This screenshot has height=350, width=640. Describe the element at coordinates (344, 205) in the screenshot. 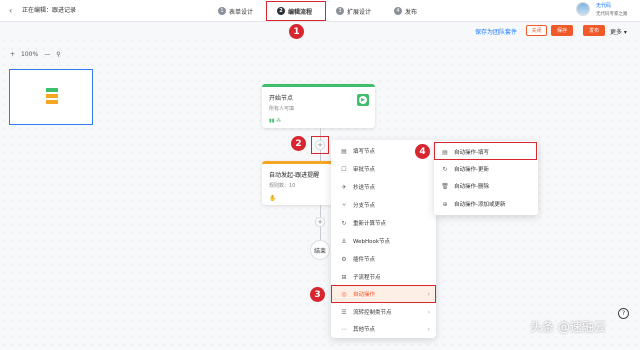

I see `branch-icon: ⑂` at that location.